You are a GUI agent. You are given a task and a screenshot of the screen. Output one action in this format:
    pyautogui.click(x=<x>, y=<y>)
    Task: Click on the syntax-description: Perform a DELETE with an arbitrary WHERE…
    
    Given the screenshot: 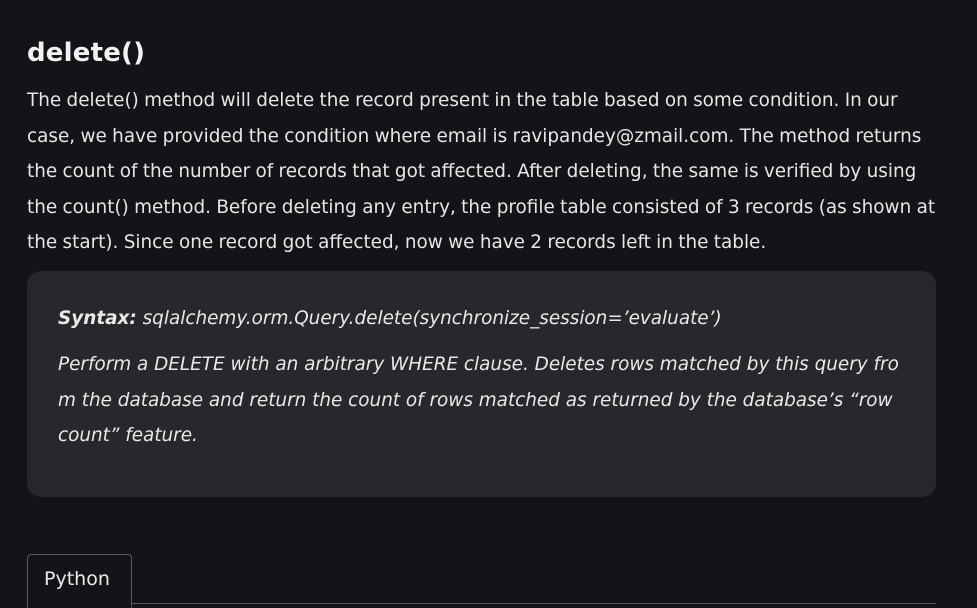 What is the action you would take?
    pyautogui.click(x=478, y=400)
    